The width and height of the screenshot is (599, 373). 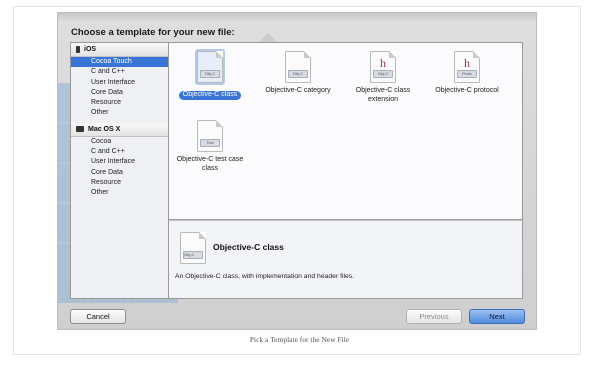 I want to click on template-label: Objective-C category, so click(x=298, y=90).